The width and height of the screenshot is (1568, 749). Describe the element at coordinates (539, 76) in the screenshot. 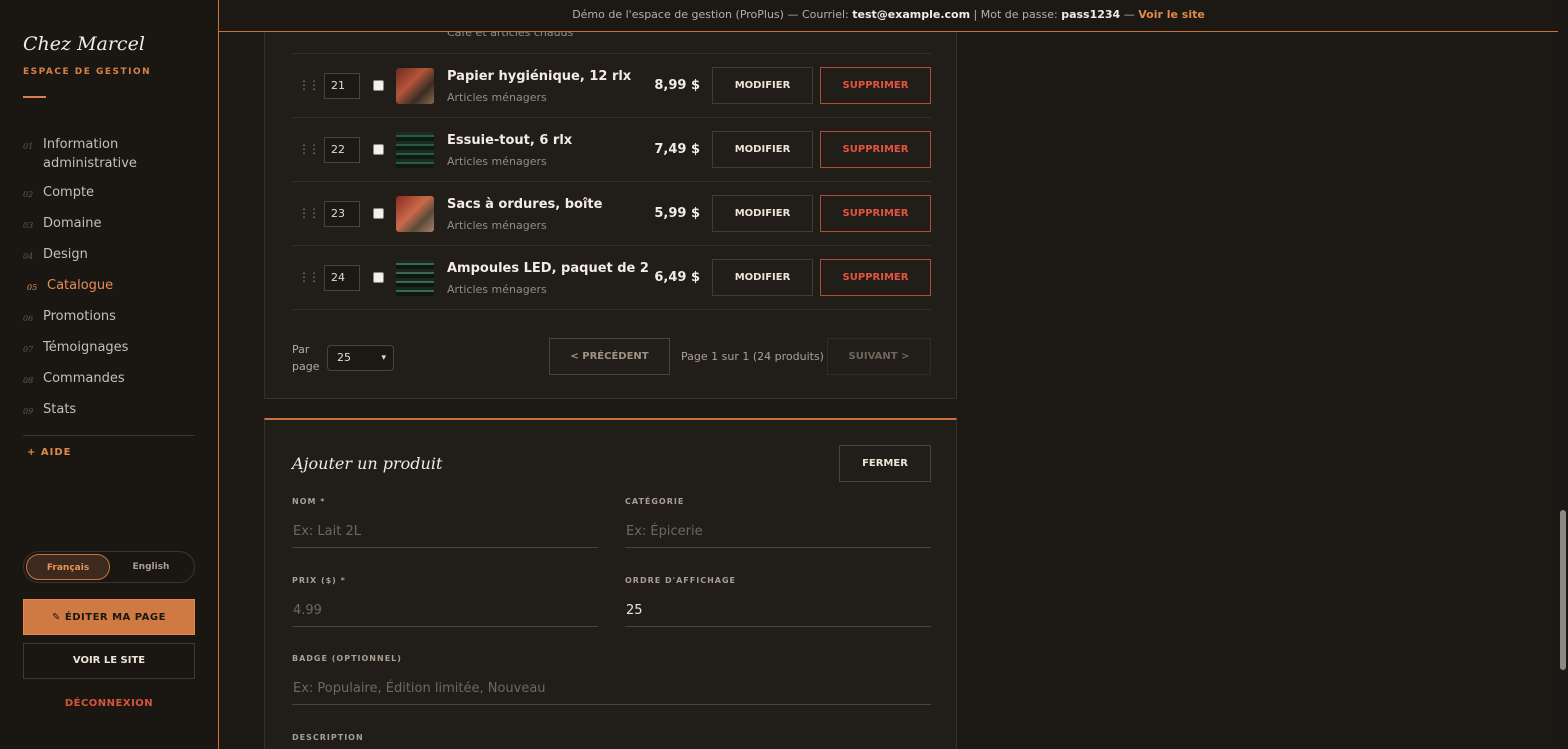

I see `product-name: Papier hygiénique, 12 rlx` at that location.